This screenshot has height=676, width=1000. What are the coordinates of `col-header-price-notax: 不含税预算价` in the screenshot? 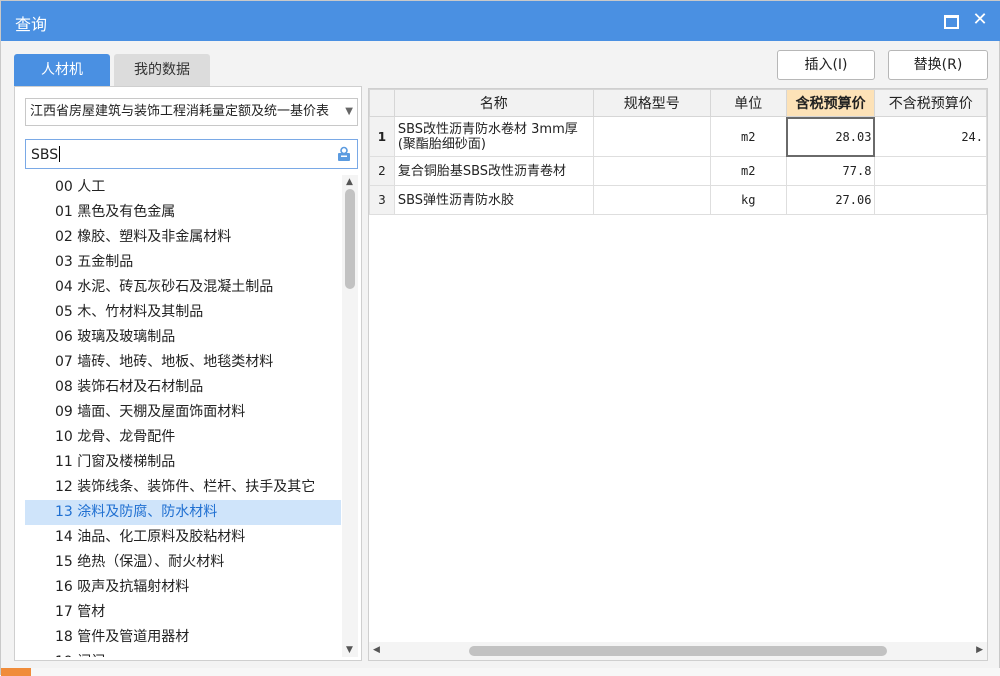 It's located at (930, 103).